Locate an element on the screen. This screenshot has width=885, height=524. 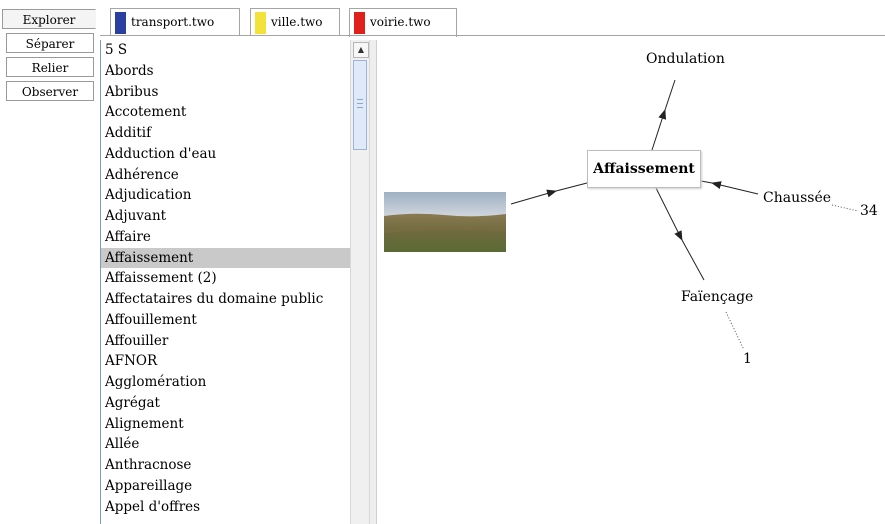
file-tab-voirie: voirie.two is located at coordinates (403, 22).